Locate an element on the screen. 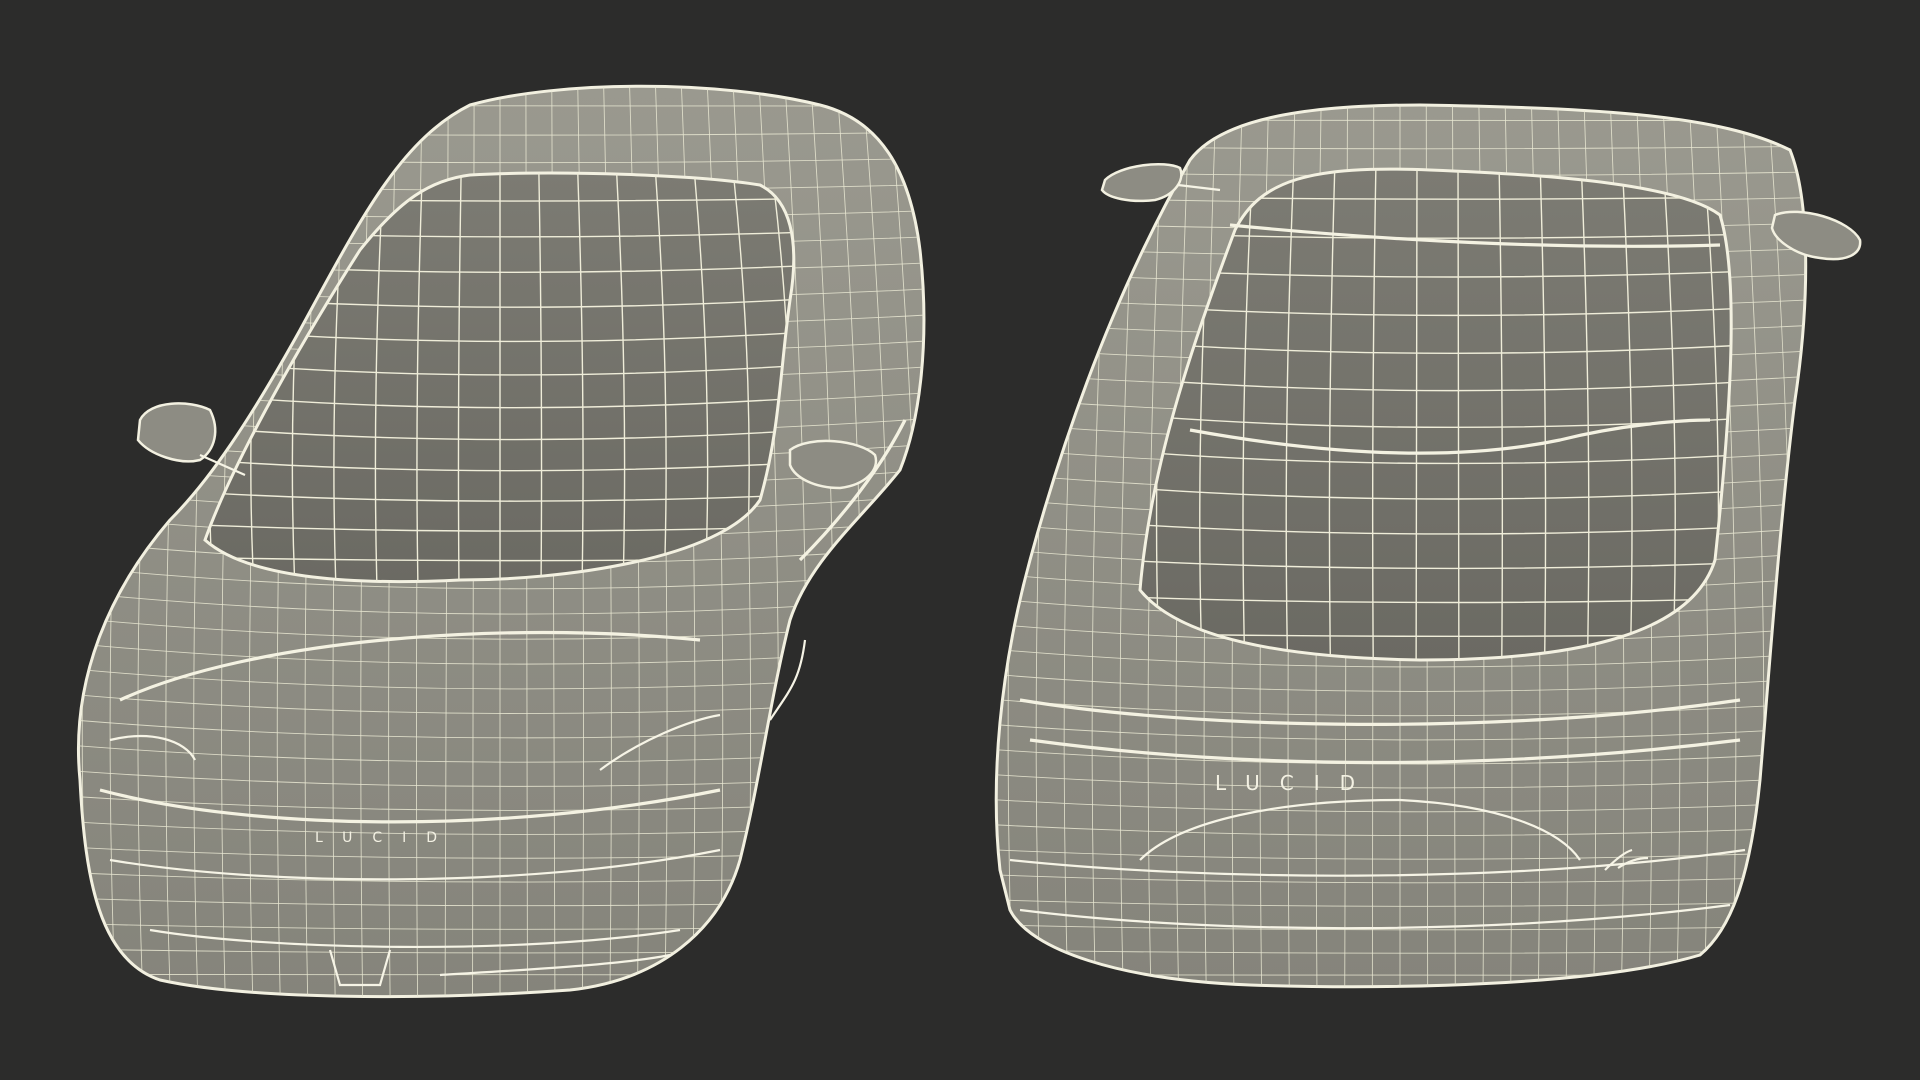  front-badge: LUCID is located at coordinates (386, 838).